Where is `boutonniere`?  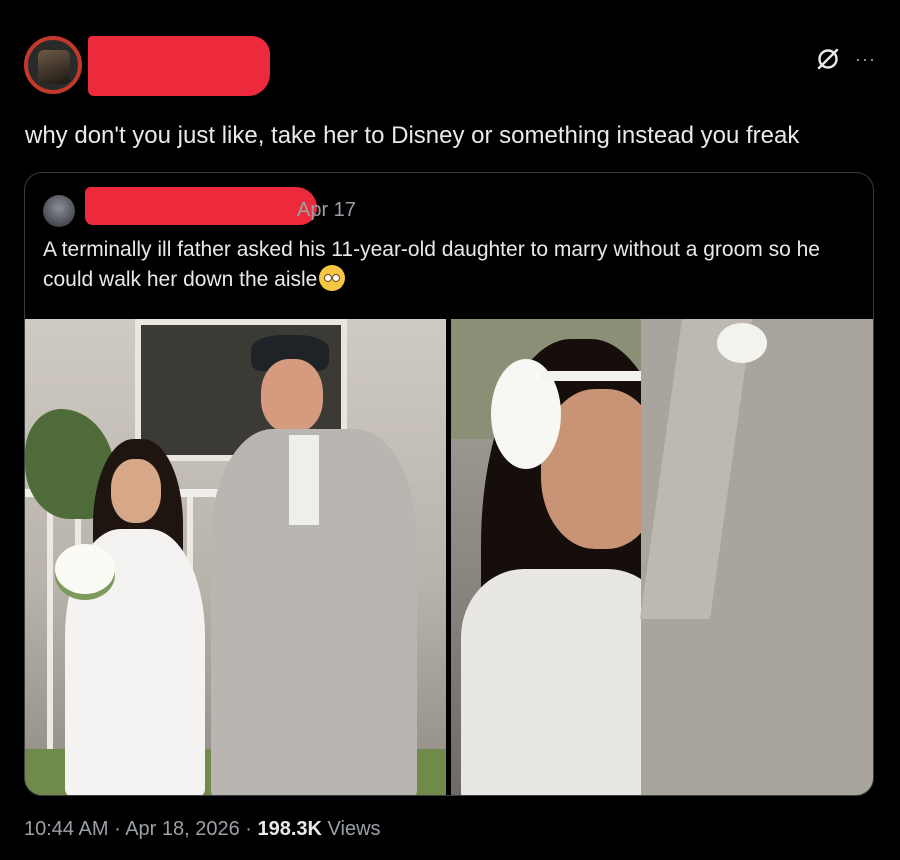 boutonniere is located at coordinates (742, 343).